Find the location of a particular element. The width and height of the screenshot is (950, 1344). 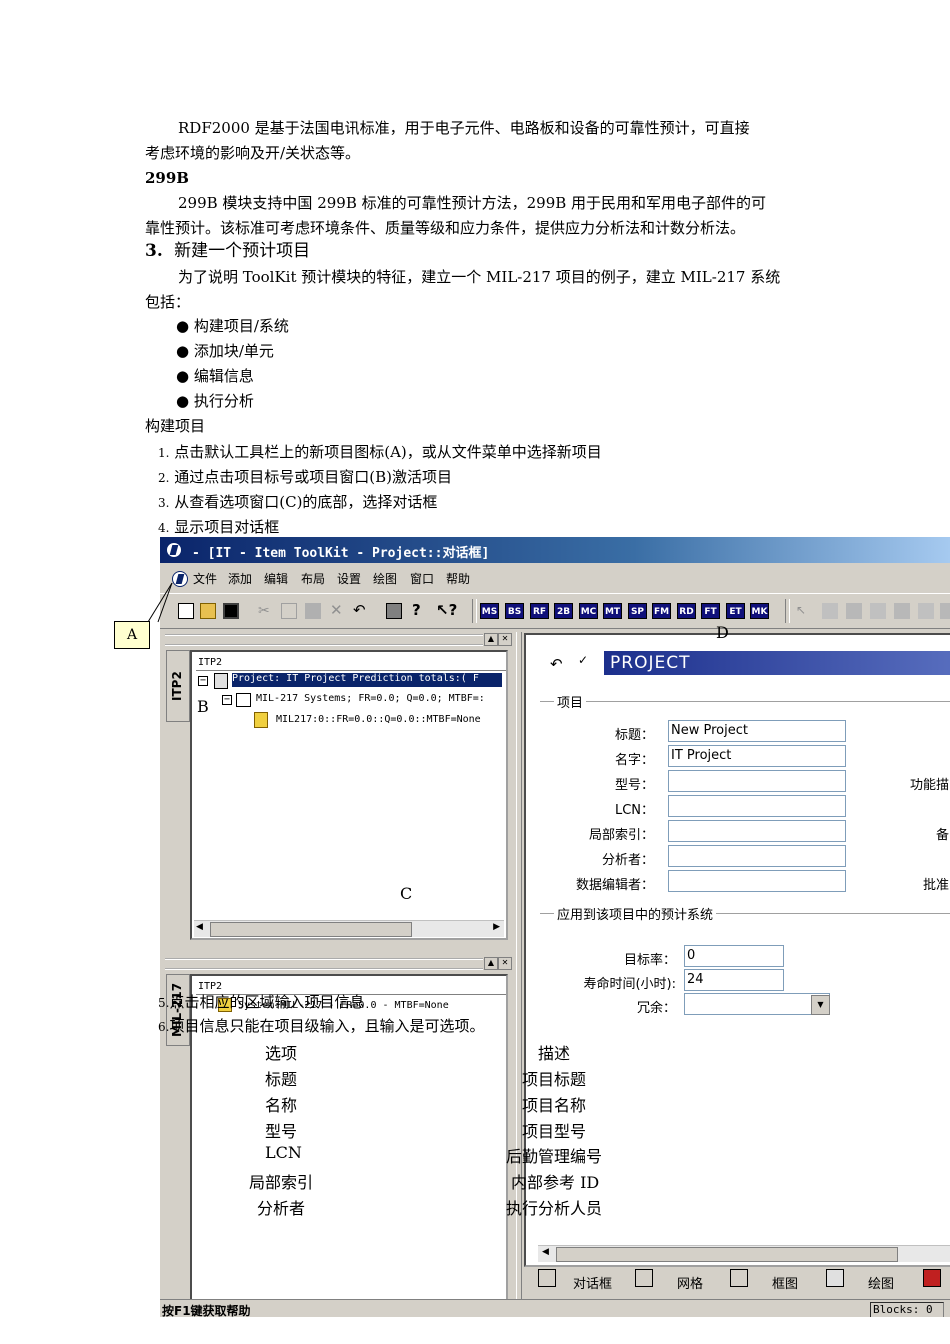

model-field is located at coordinates (757, 781).